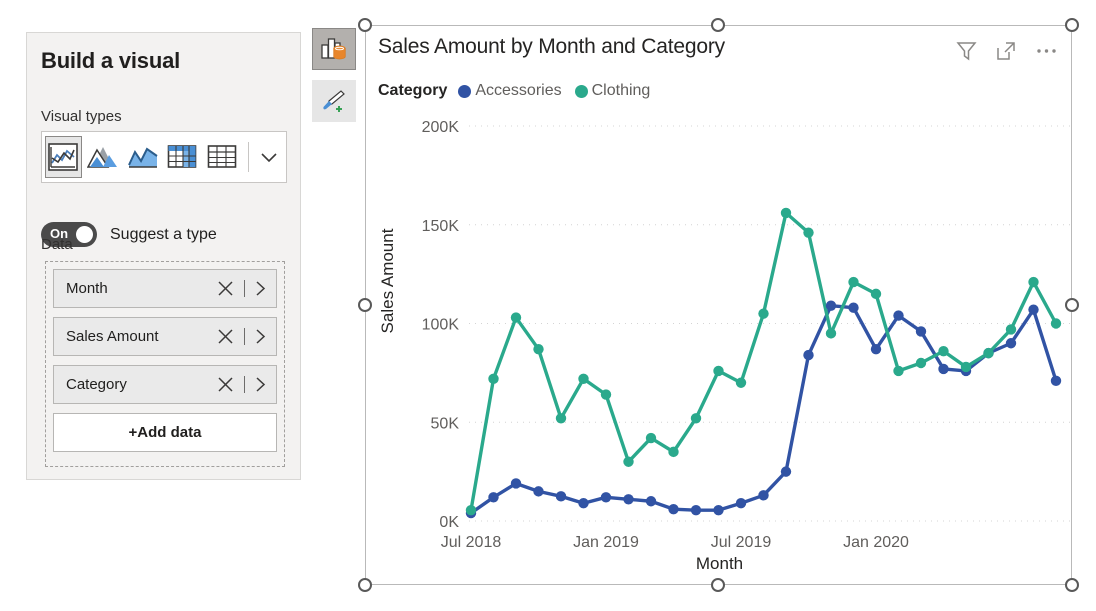 This screenshot has width=1096, height=611. I want to click on visual-type-matrix, so click(182, 157).